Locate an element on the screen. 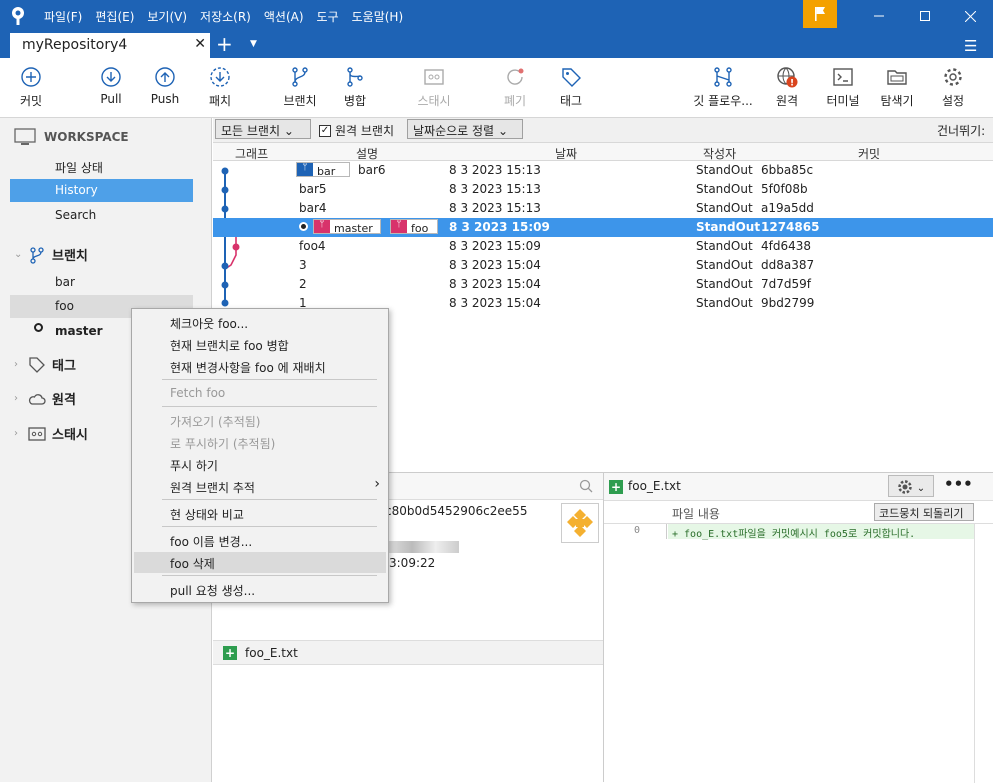 Image resolution: width=993 pixels, height=783 pixels. menu-item-rebase: 현재 변경사항을 foo 에 재배치 is located at coordinates (260, 366).